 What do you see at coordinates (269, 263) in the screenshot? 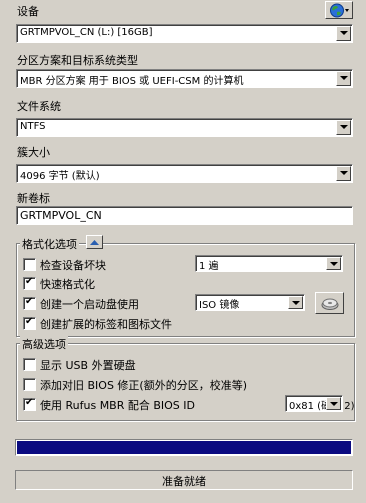
I see `passes-select: 1 遍` at bounding box center [269, 263].